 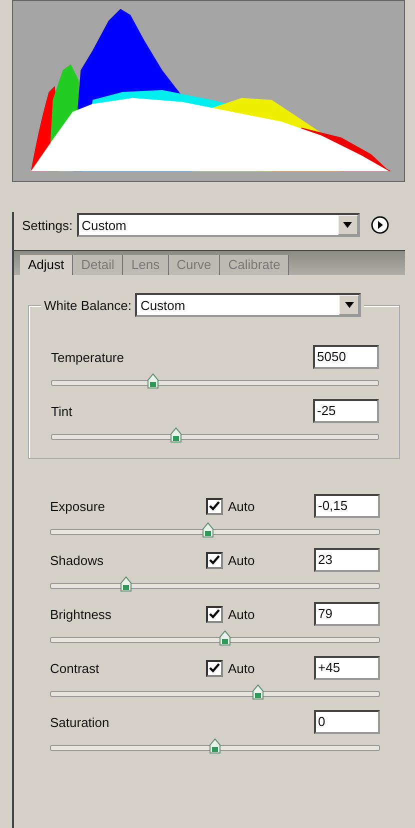 What do you see at coordinates (347, 722) in the screenshot?
I see `value-field: 0` at bounding box center [347, 722].